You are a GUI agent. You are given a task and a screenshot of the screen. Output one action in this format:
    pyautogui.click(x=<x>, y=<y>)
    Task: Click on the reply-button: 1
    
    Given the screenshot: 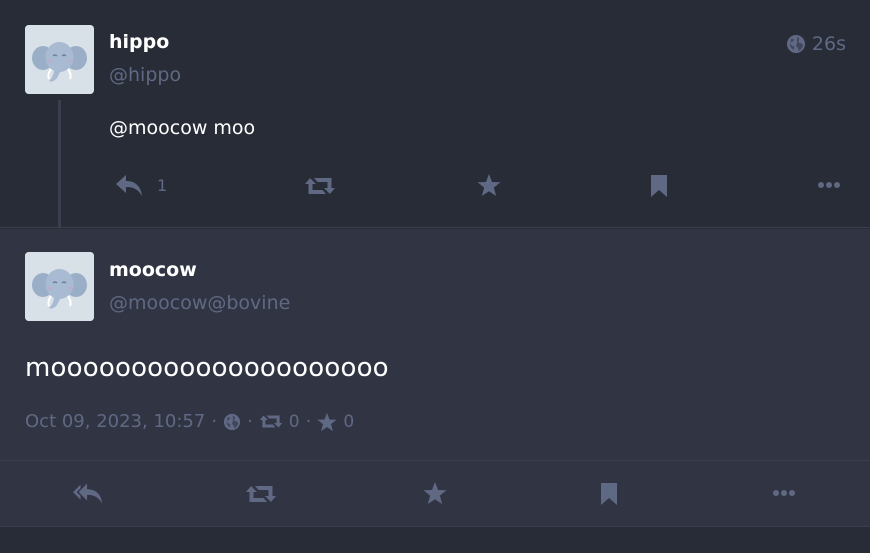 What is the action you would take?
    pyautogui.click(x=141, y=185)
    